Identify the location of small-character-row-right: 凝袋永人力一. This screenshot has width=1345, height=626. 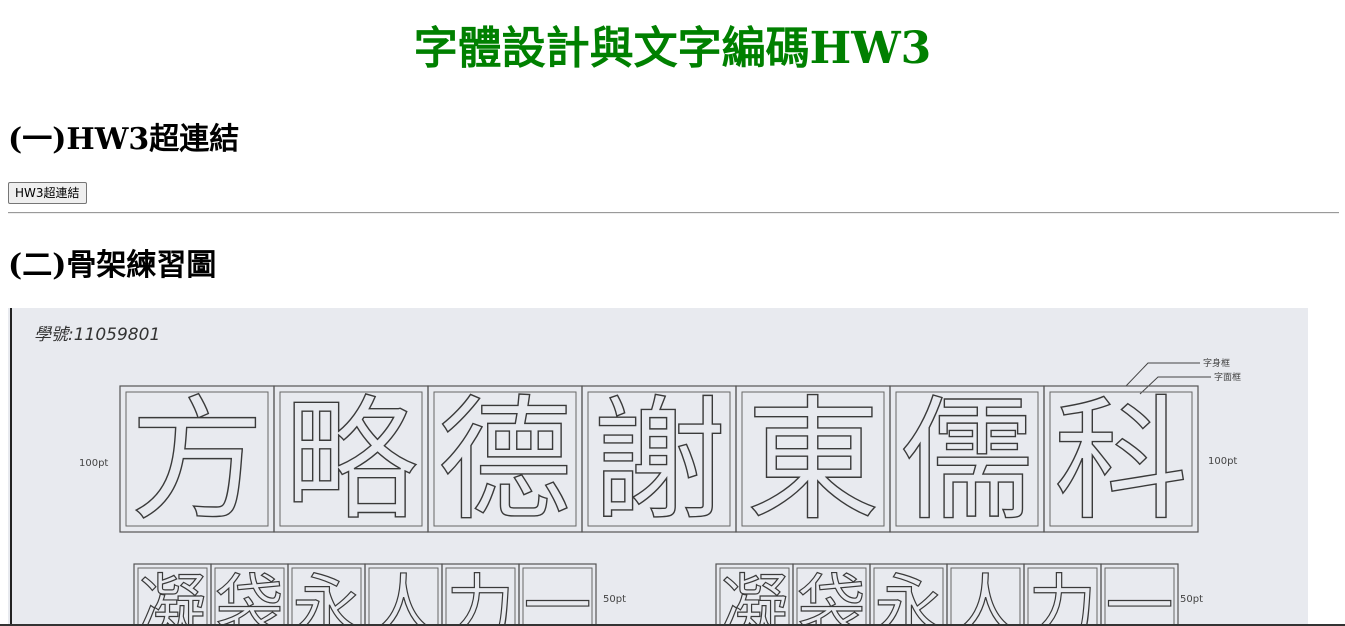
(947, 594).